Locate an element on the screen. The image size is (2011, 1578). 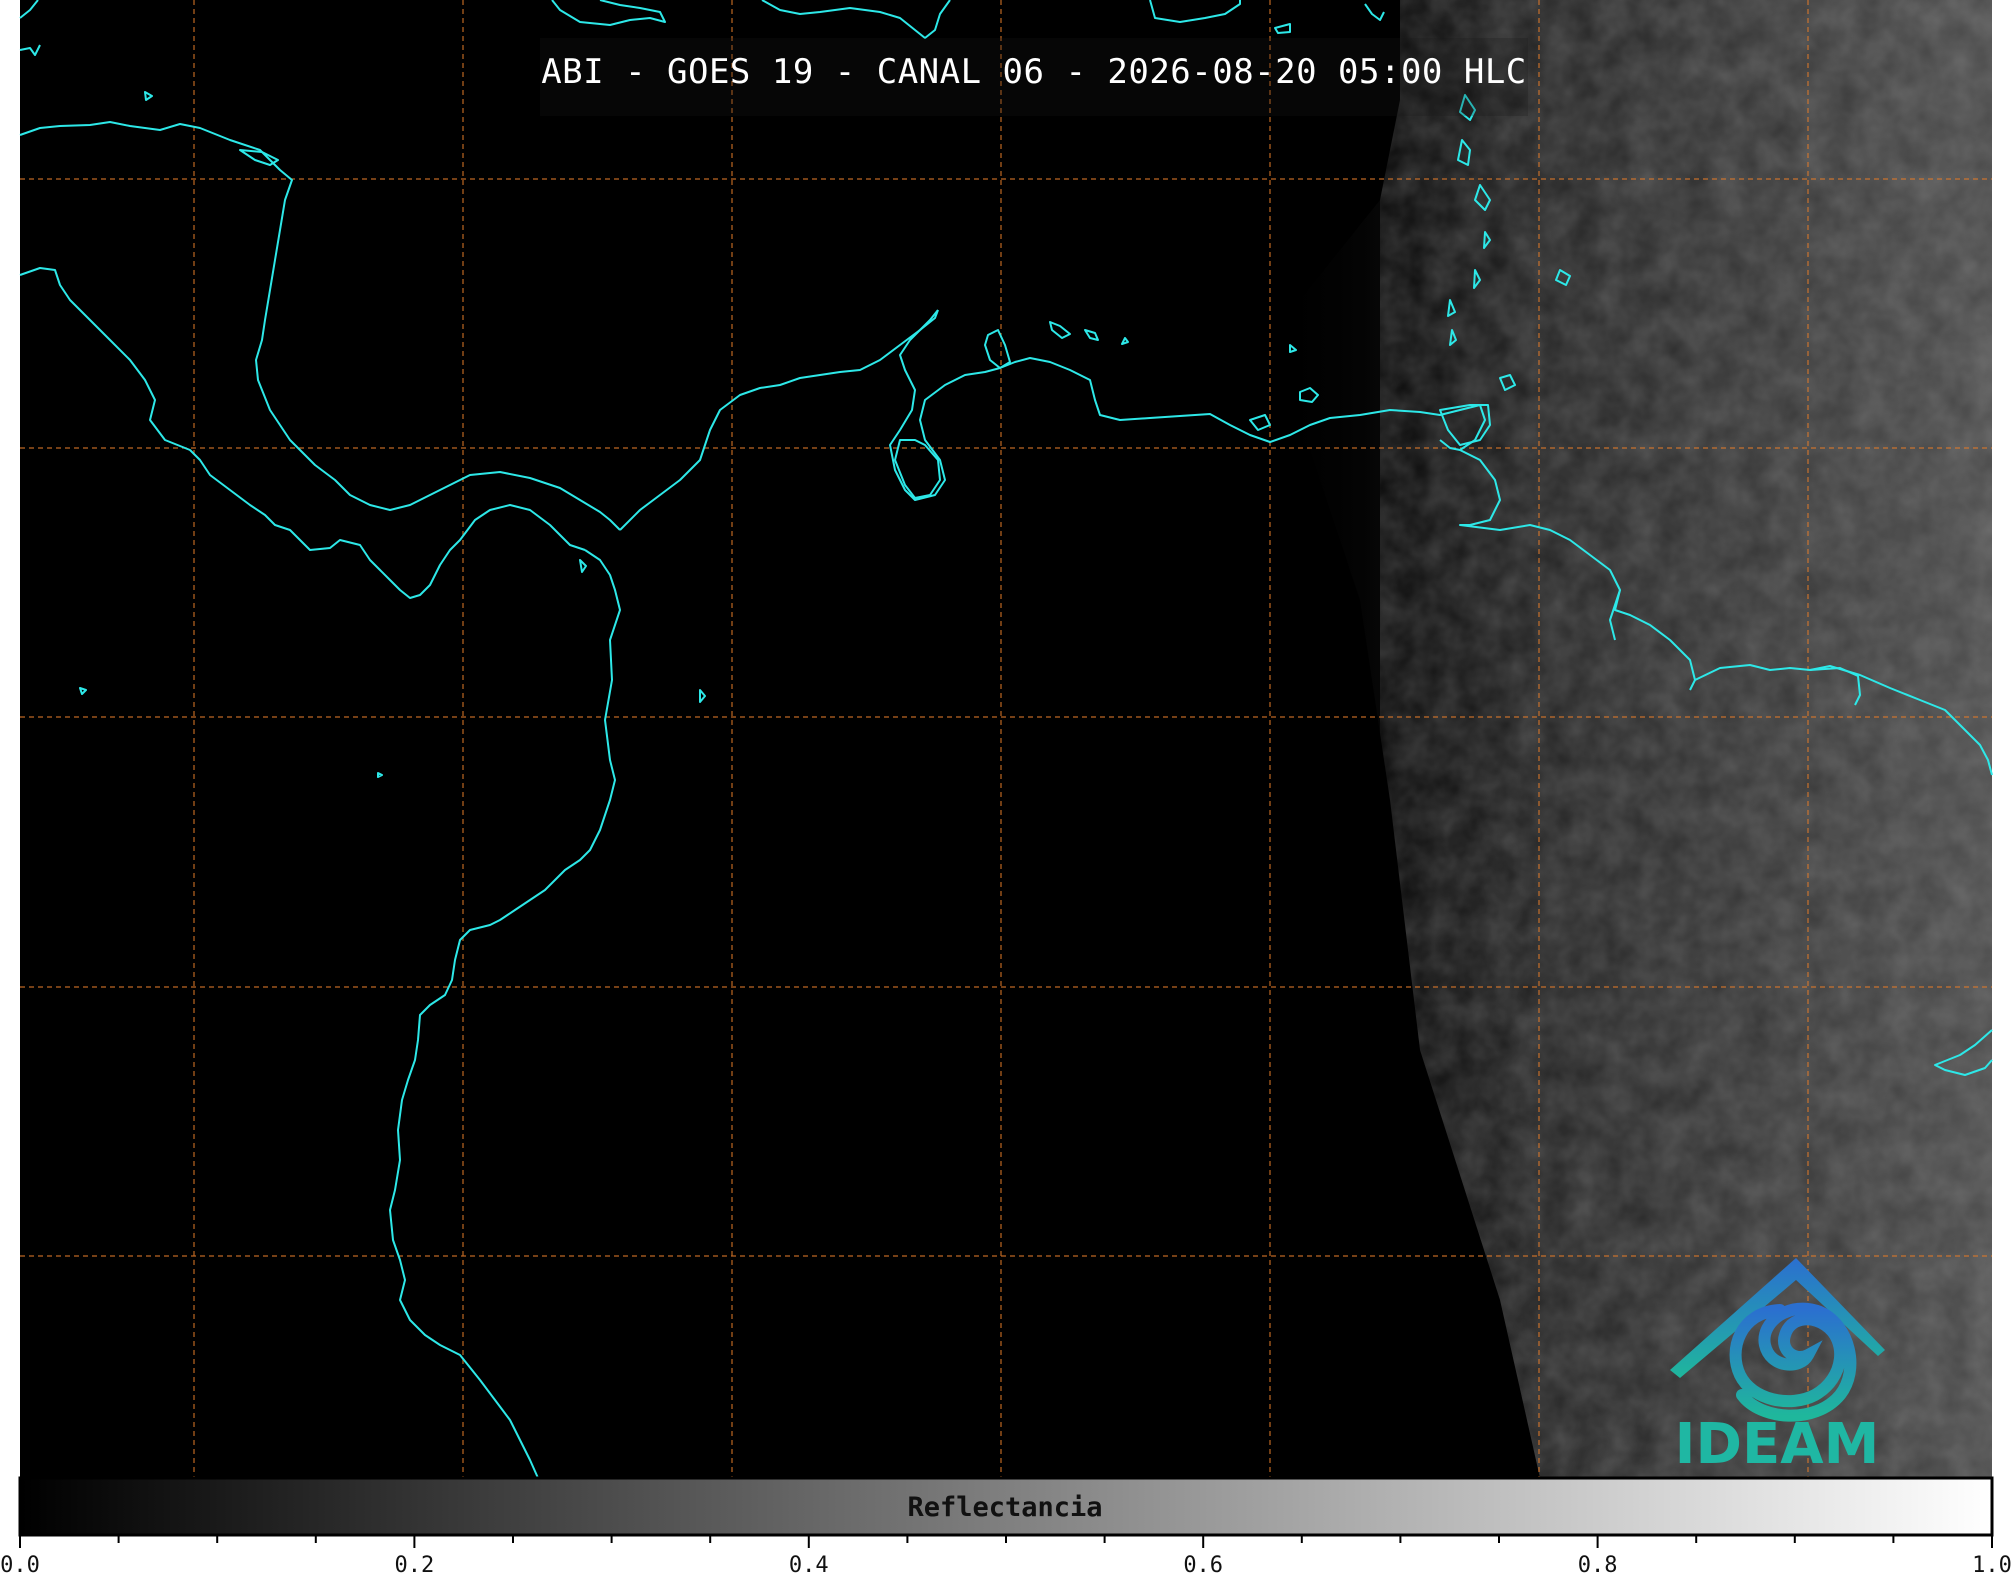
colorbar-tick-label: 1.0 is located at coordinates (1991, 1565).